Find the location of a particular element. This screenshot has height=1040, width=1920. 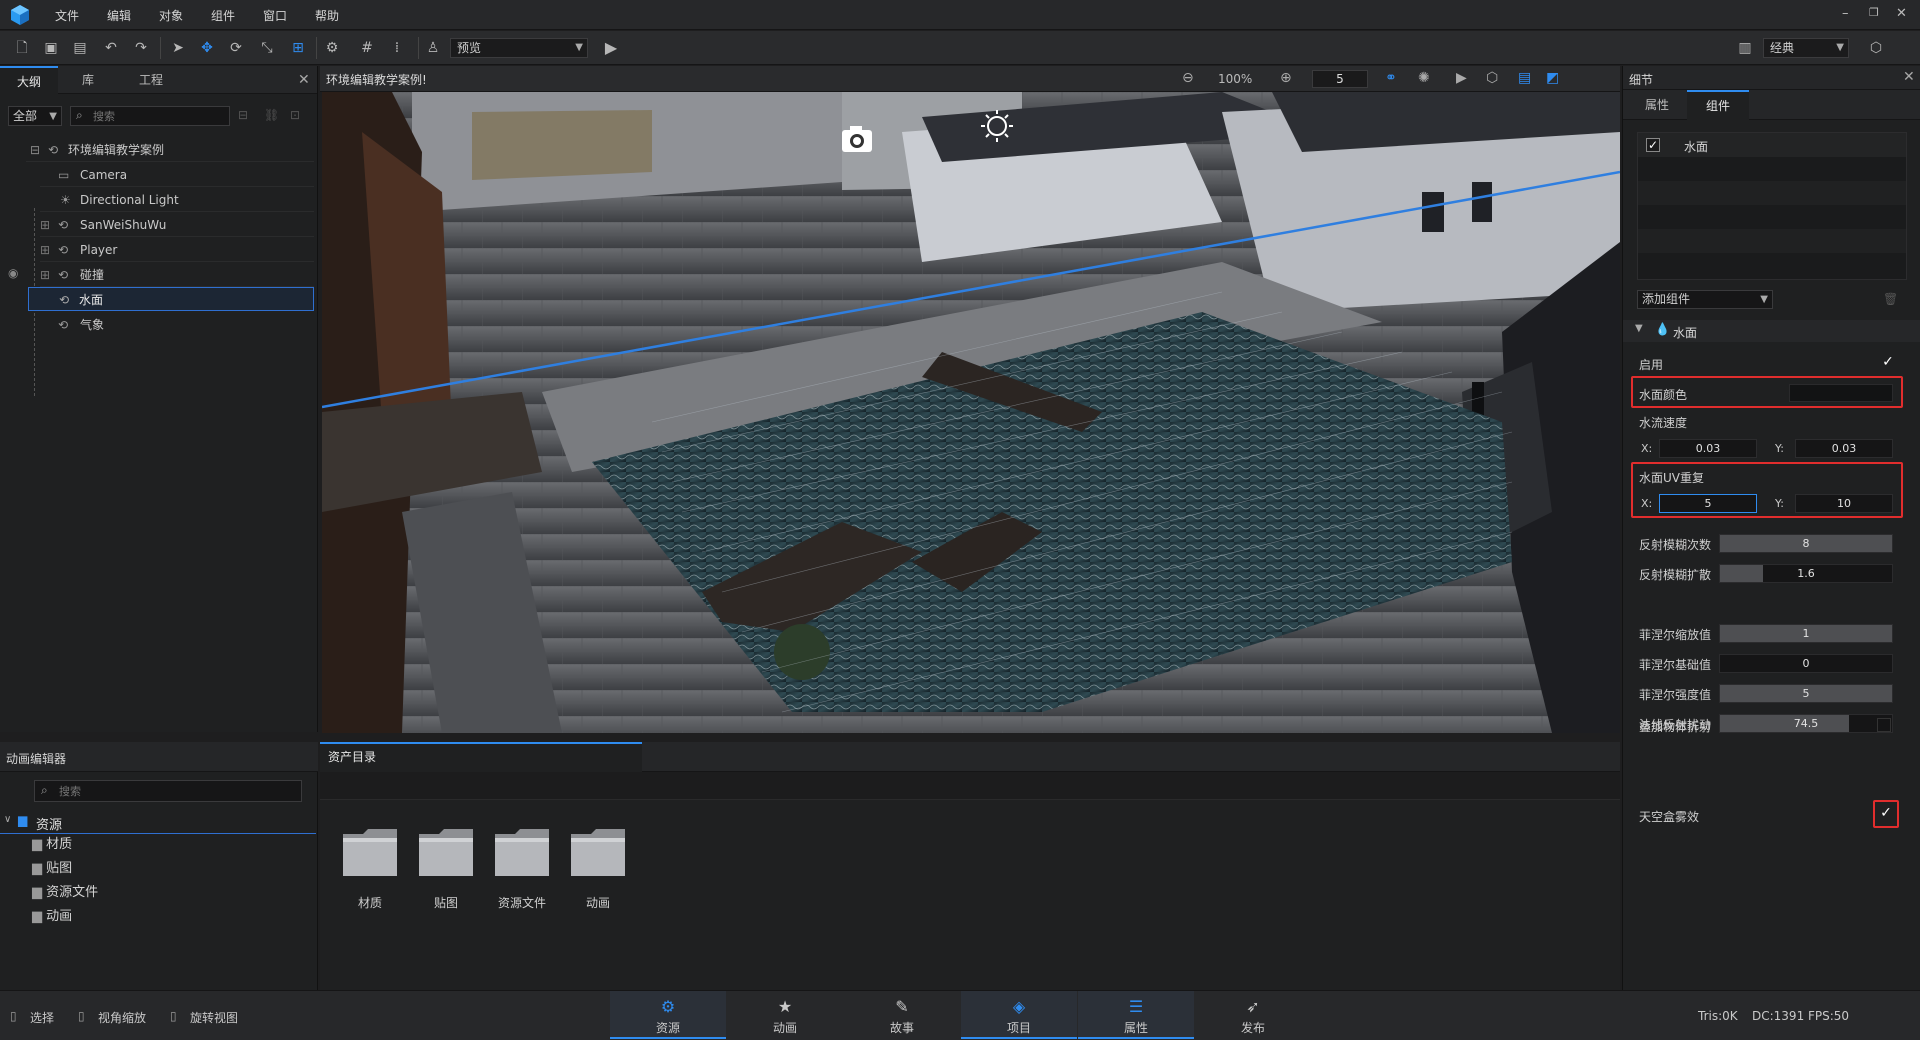

asset-tree-item-material: ▆ 材质 is located at coordinates (52, 845).